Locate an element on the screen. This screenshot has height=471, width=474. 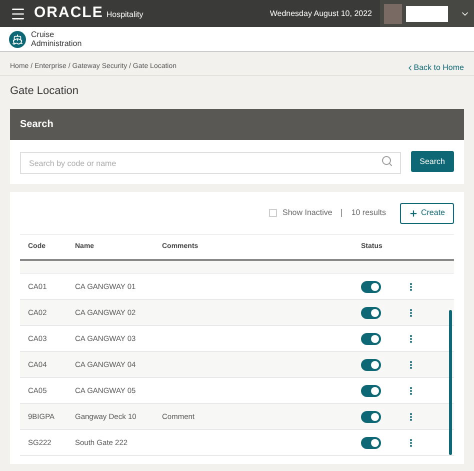
brand-suffix: Hospitality is located at coordinates (125, 15).